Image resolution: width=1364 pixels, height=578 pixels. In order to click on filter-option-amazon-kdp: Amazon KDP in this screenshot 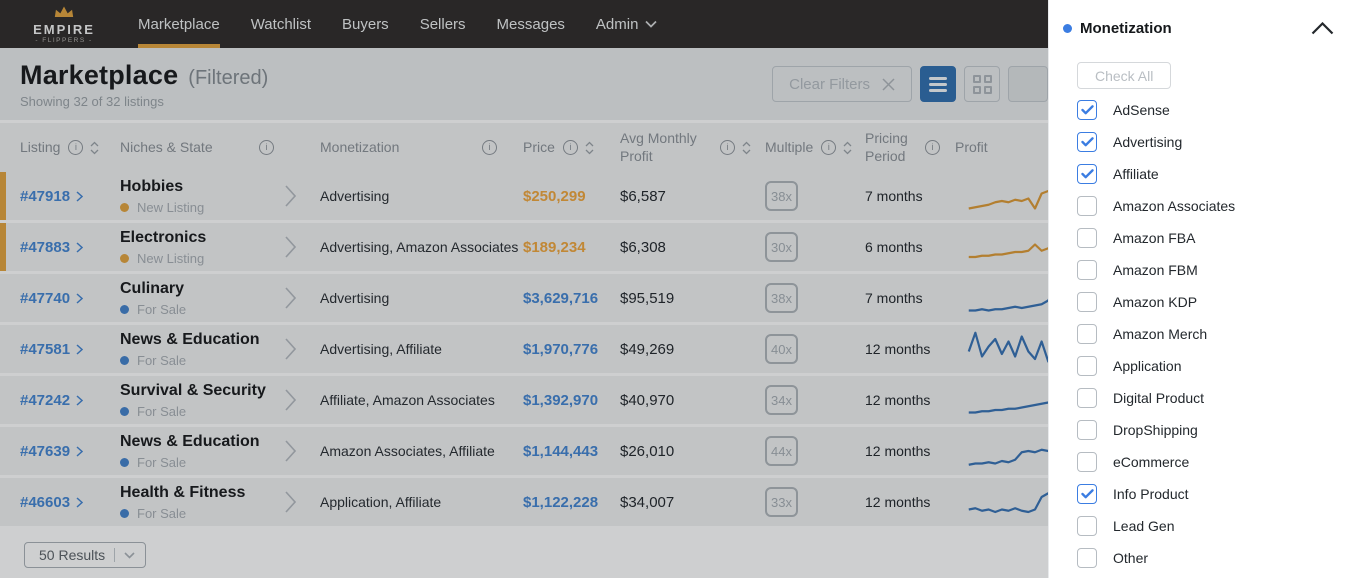, I will do `click(1220, 302)`.